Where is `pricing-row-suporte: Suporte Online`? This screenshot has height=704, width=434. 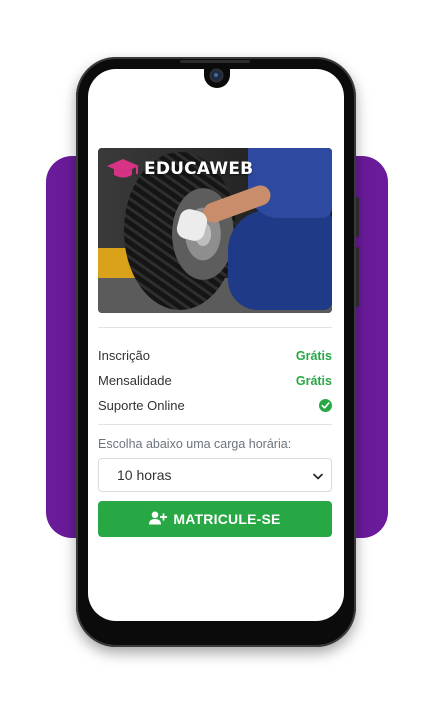 pricing-row-suporte: Suporte Online is located at coordinates (215, 405).